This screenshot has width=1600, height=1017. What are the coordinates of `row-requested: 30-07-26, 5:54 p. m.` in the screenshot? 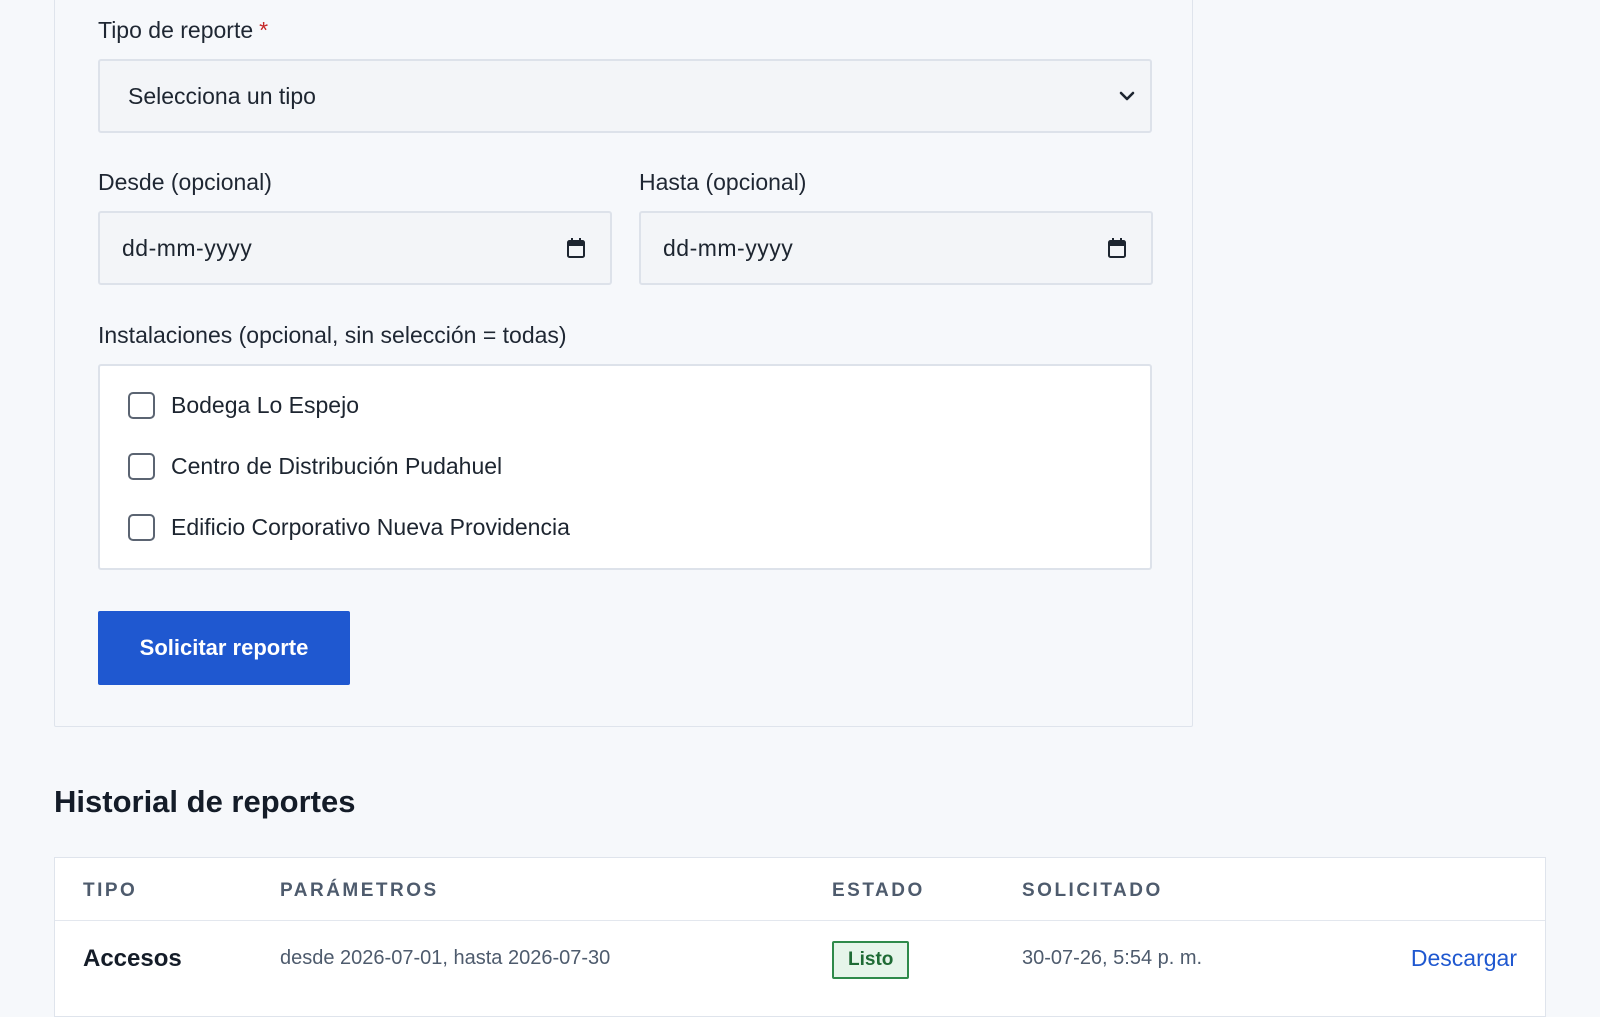 It's located at (1112, 958).